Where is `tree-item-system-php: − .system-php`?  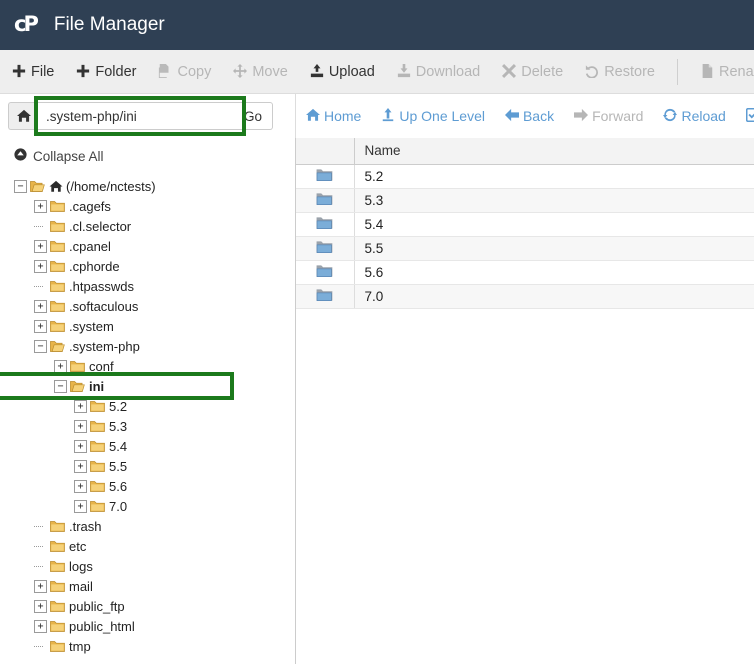 tree-item-system-php: − .system-php is located at coordinates (164, 346).